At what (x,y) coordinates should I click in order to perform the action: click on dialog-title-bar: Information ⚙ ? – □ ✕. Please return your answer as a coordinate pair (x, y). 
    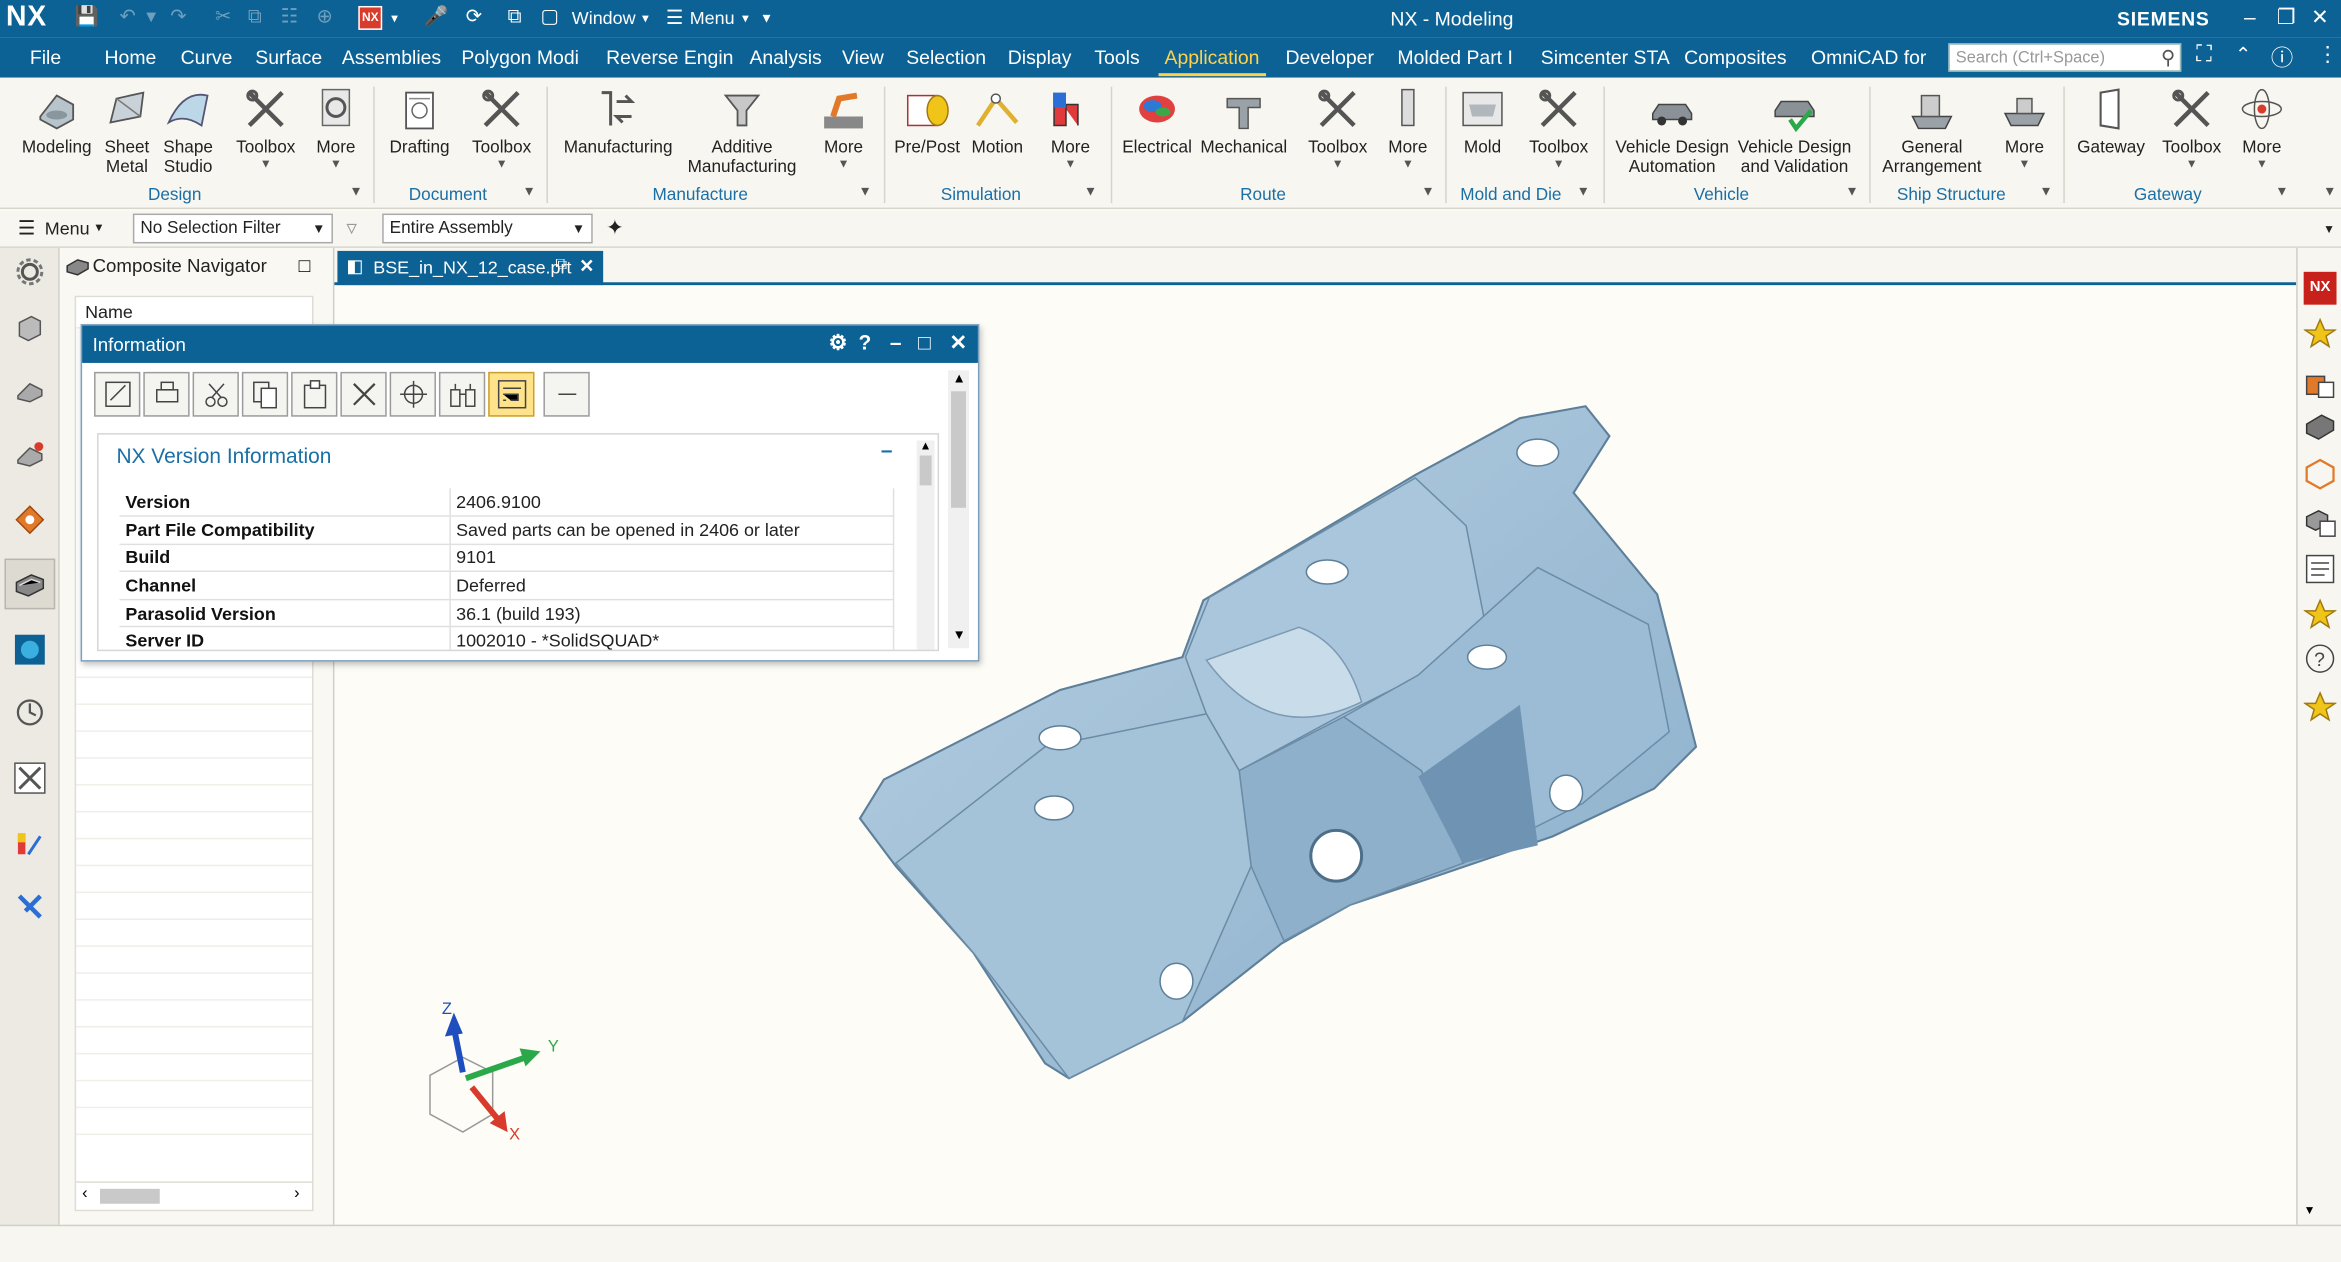
    Looking at the image, I should click on (530, 344).